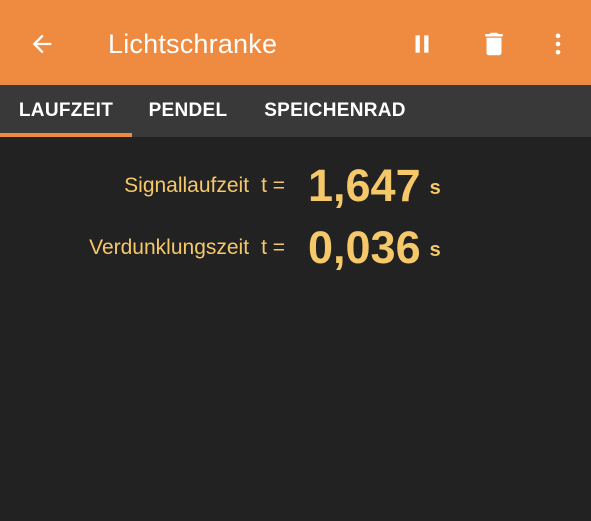  I want to click on measurement-value: 0,036 s, so click(374, 248).